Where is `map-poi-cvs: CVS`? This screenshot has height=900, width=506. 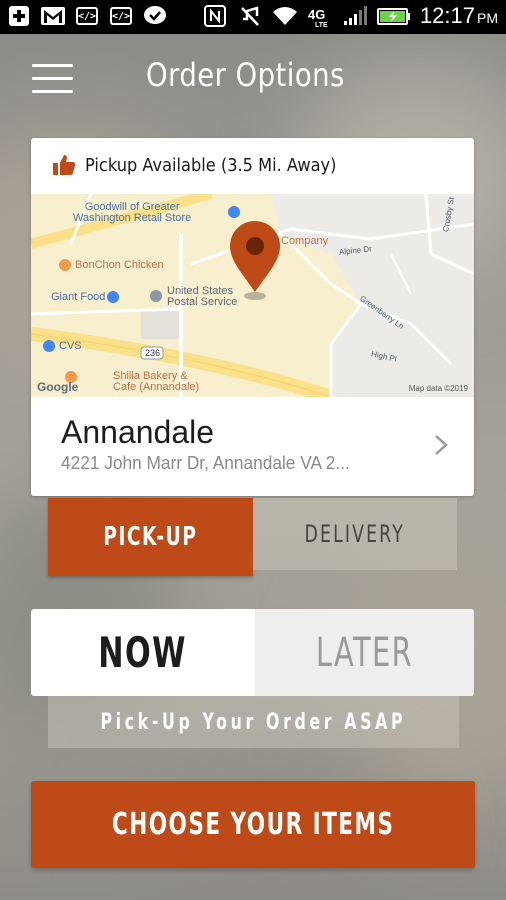
map-poi-cvs: CVS is located at coordinates (70, 346).